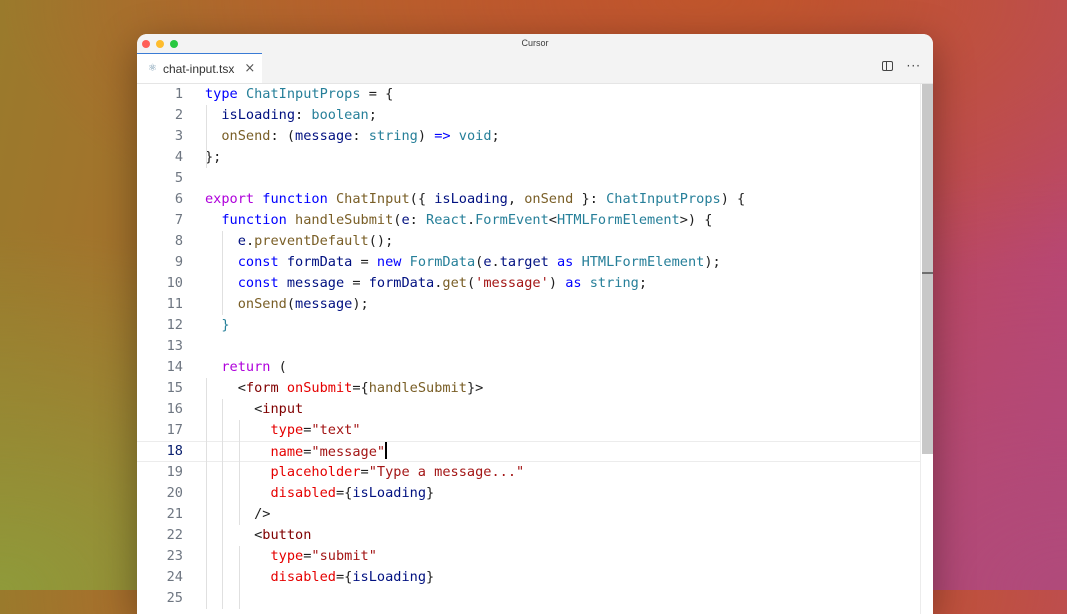  I want to click on code-line: 25, so click(529, 598).